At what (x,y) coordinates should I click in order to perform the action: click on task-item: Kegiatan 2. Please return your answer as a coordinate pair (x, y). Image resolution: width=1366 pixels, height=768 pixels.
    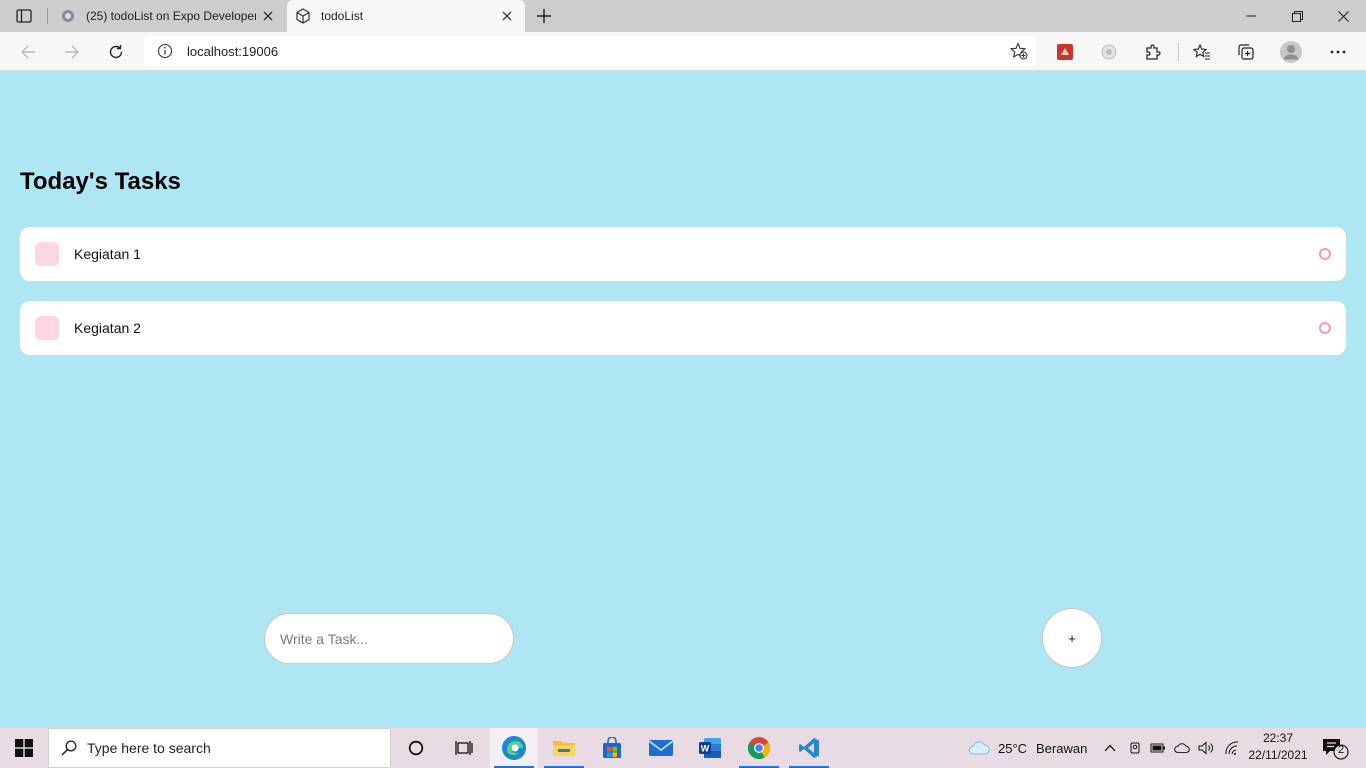
    Looking at the image, I should click on (683, 328).